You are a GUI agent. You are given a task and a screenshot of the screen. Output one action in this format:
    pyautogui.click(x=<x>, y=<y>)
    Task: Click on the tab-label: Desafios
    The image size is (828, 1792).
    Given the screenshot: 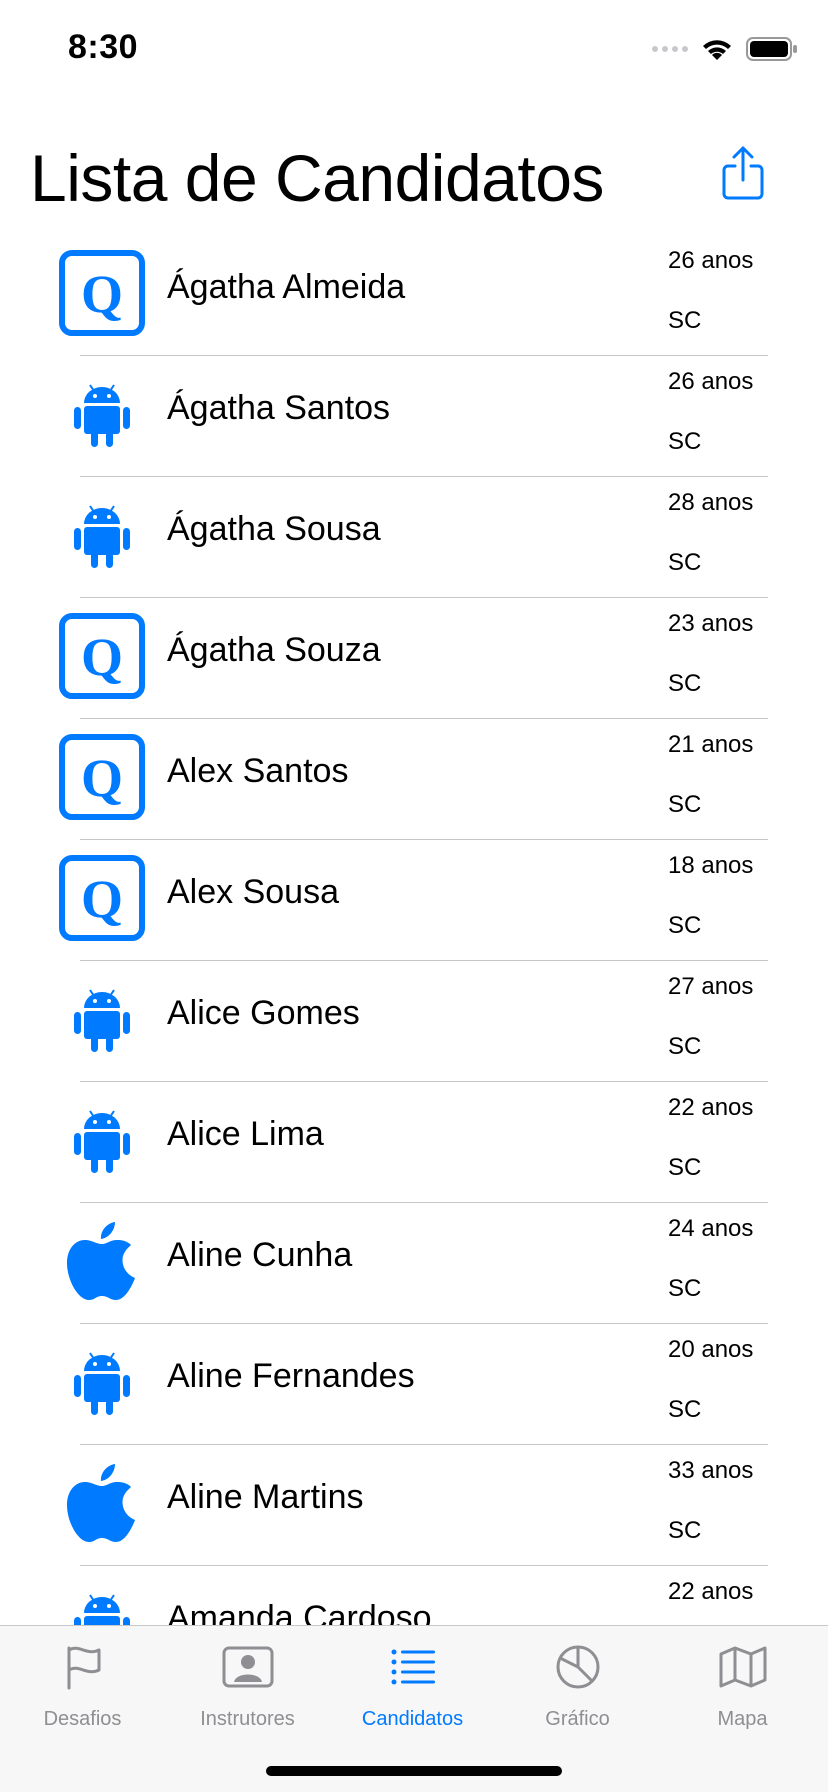 What is the action you would take?
    pyautogui.click(x=82, y=1719)
    